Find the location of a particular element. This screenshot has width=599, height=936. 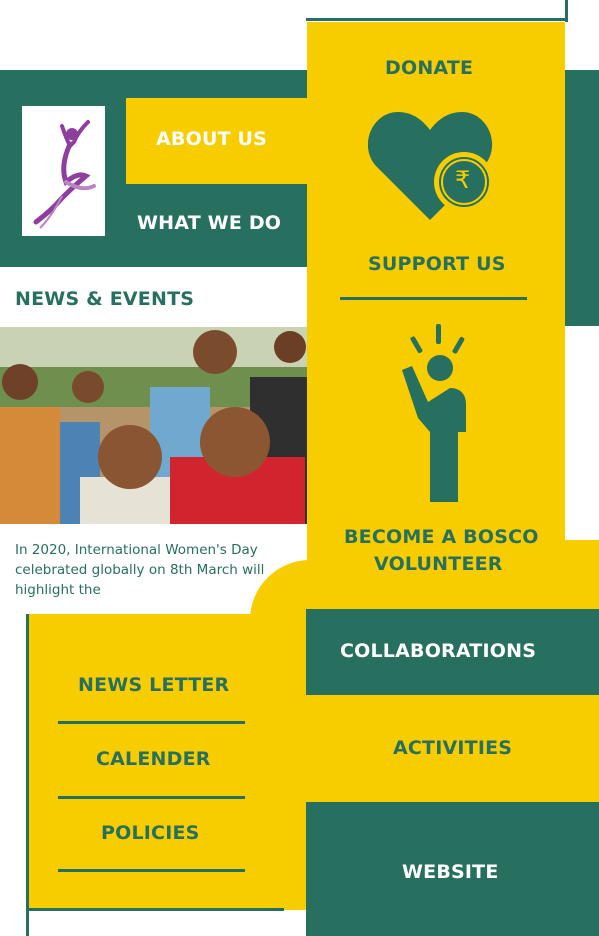

what-we-do-label: WHAT WE DO is located at coordinates (209, 223).